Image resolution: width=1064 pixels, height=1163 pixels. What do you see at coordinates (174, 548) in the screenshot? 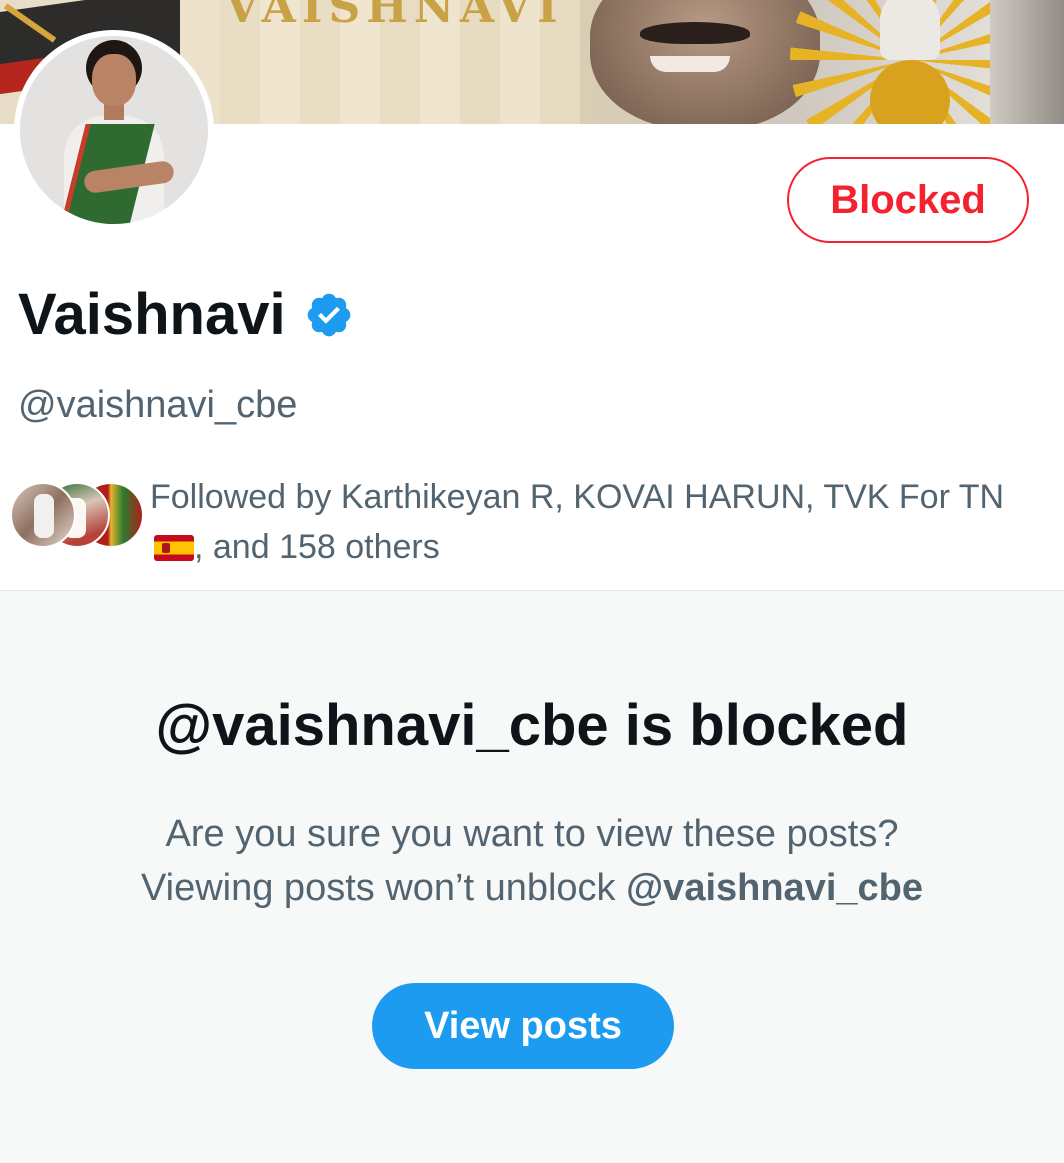
I see `spain-flag-icon` at bounding box center [174, 548].